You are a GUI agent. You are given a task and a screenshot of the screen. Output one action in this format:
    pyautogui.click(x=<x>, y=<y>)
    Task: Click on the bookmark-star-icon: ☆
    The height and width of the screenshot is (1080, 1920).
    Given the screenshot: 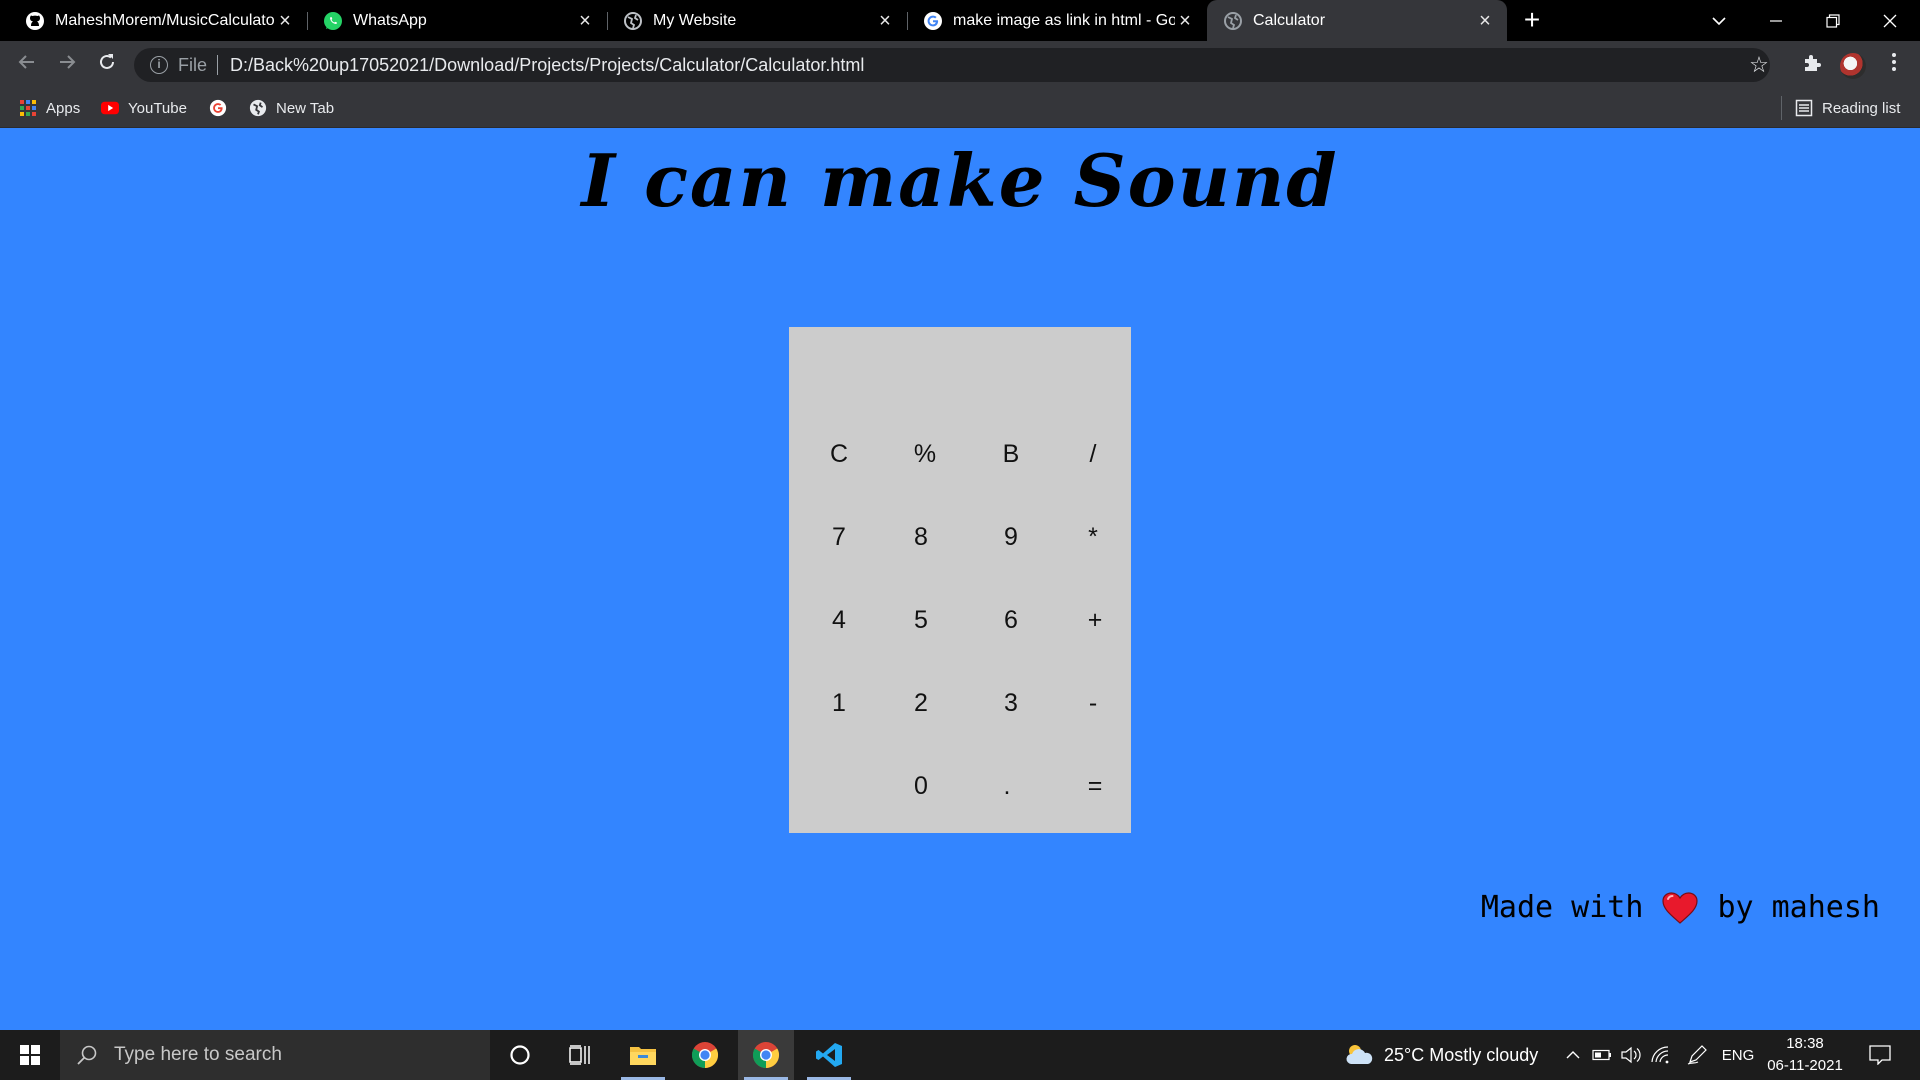 What is the action you would take?
    pyautogui.click(x=1759, y=65)
    